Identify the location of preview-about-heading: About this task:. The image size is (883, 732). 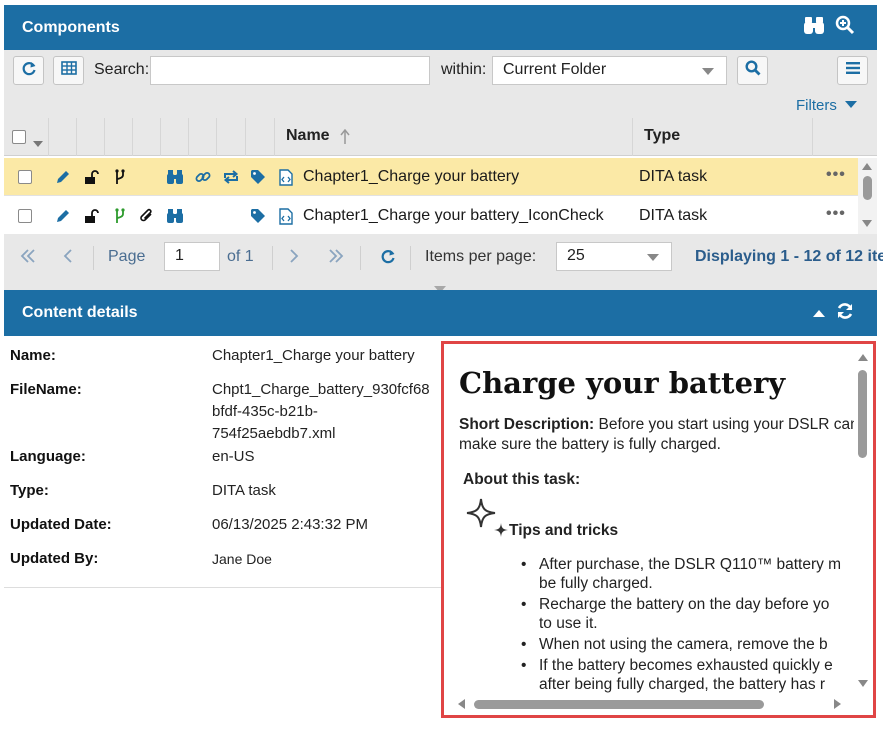
(522, 479).